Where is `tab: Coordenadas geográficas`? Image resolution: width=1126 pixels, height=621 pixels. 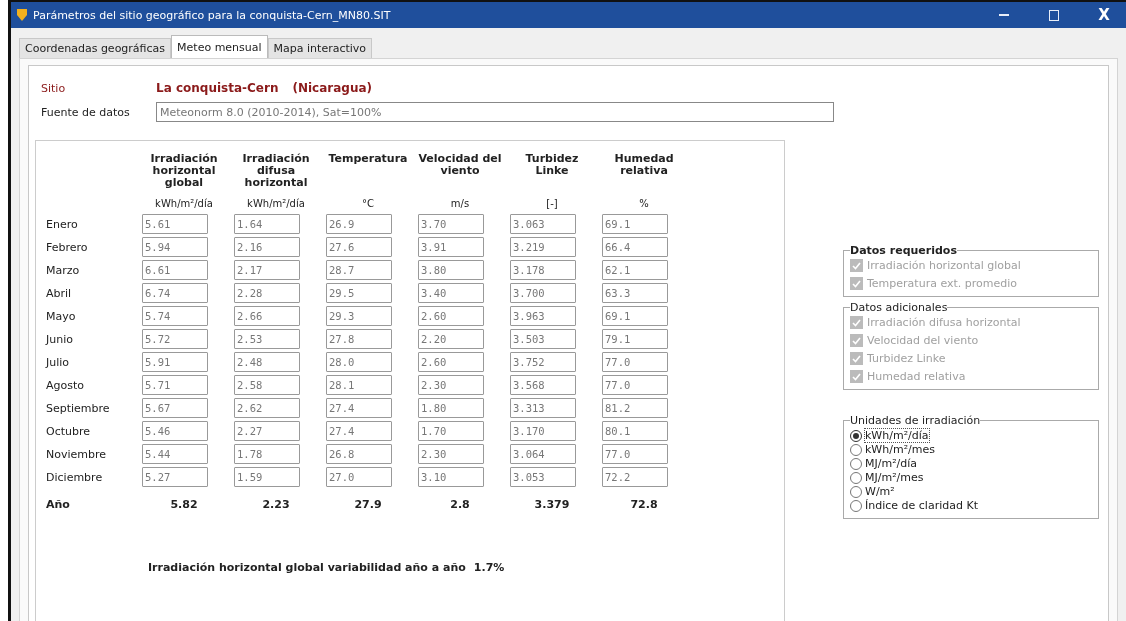
tab: Coordenadas geográficas is located at coordinates (95, 48).